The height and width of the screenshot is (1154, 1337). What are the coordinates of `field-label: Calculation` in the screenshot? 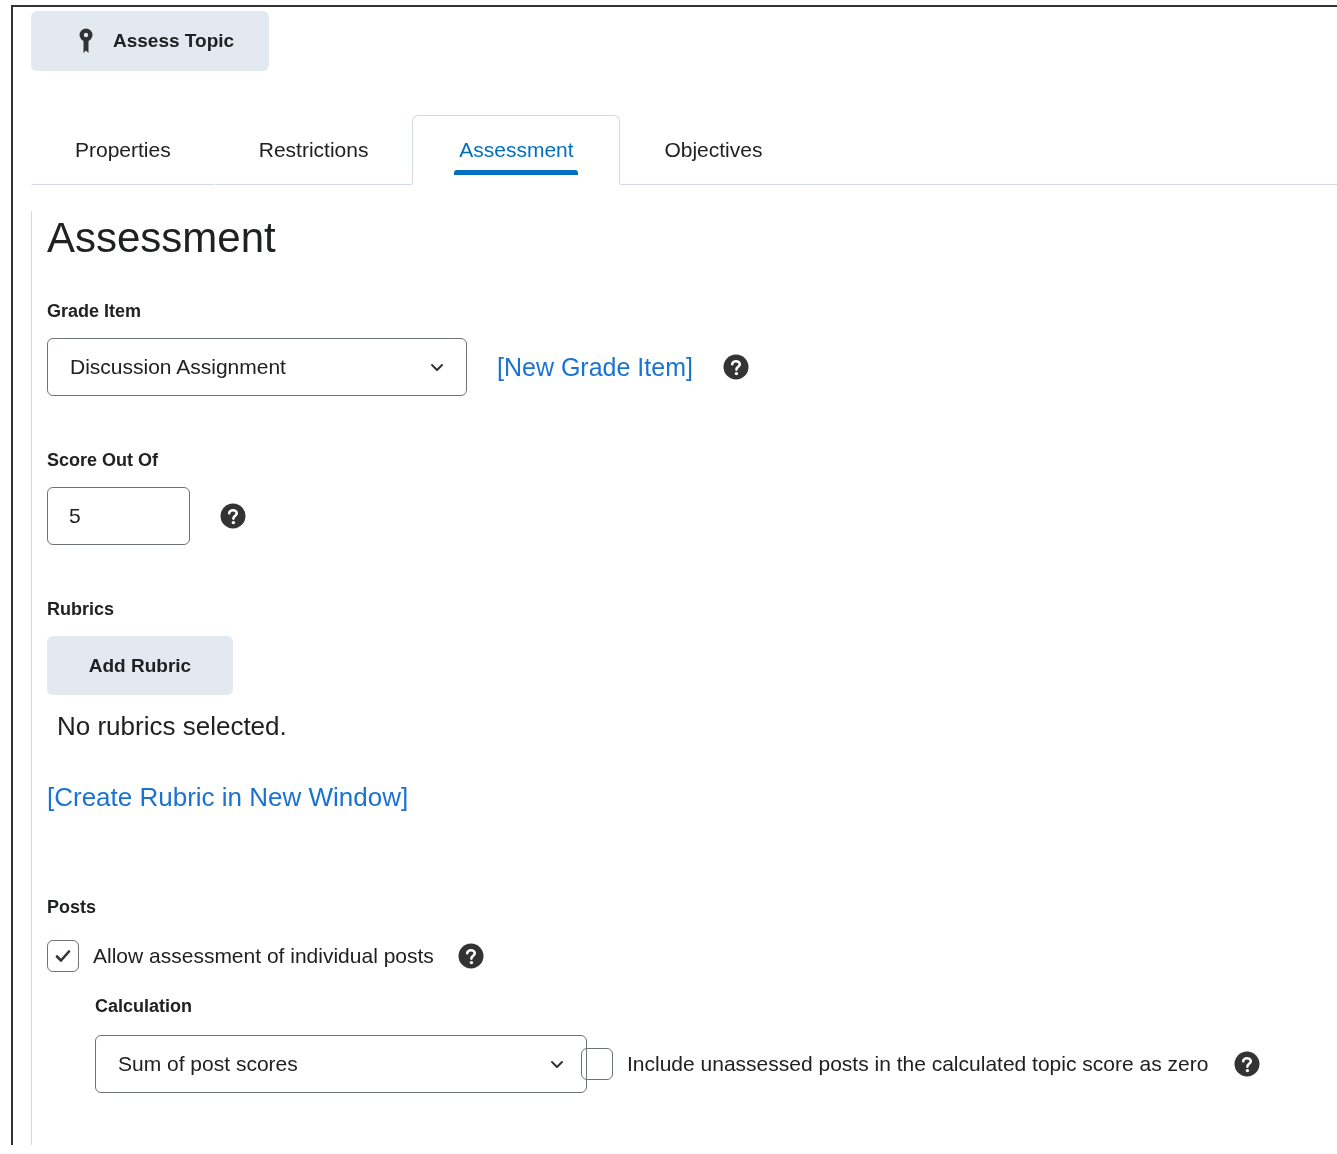 It's located at (144, 1006).